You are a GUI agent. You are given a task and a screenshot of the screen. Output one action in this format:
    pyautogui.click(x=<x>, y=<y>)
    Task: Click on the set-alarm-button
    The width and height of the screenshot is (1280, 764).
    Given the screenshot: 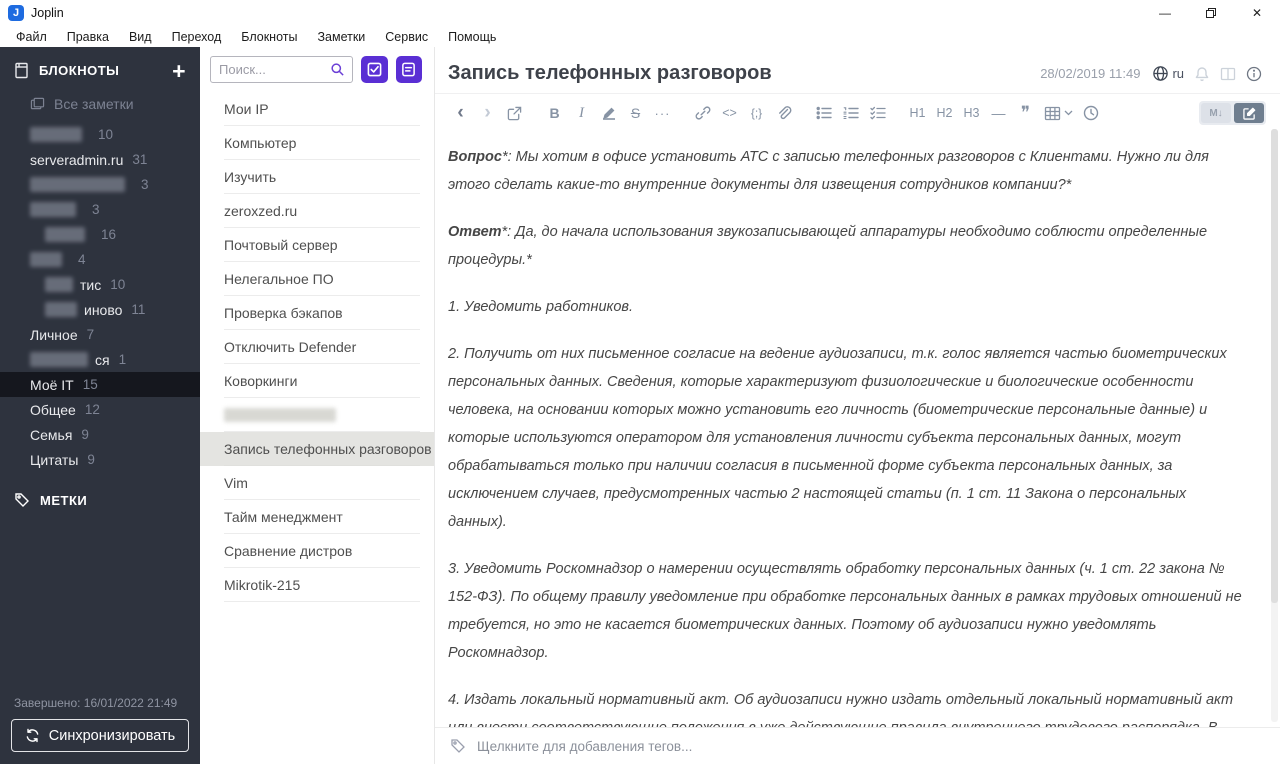 What is the action you would take?
    pyautogui.click(x=1202, y=74)
    